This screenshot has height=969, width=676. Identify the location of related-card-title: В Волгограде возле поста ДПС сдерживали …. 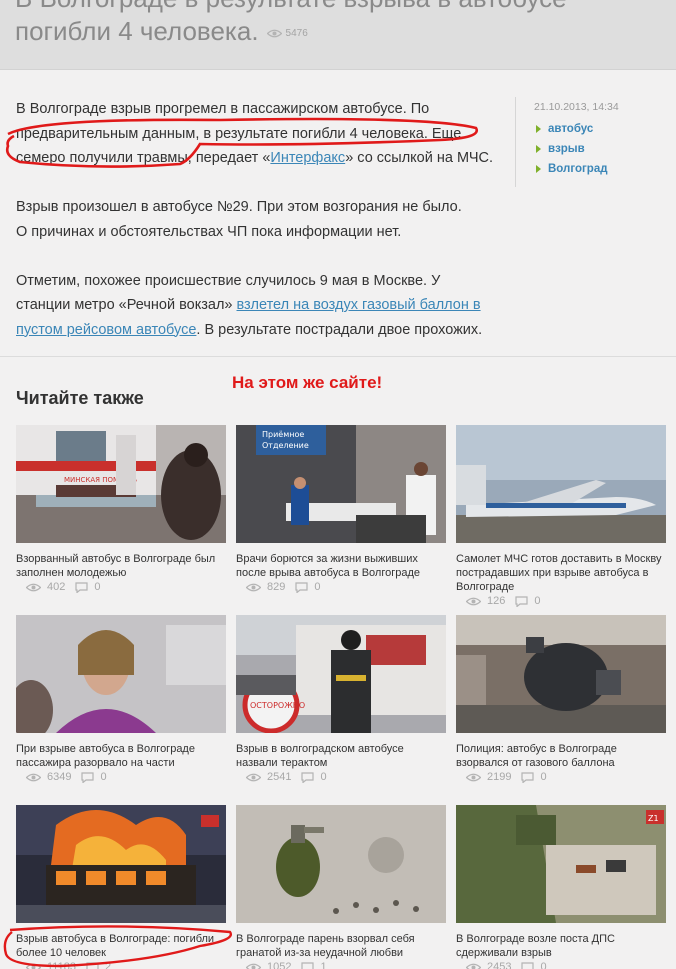
(561, 946).